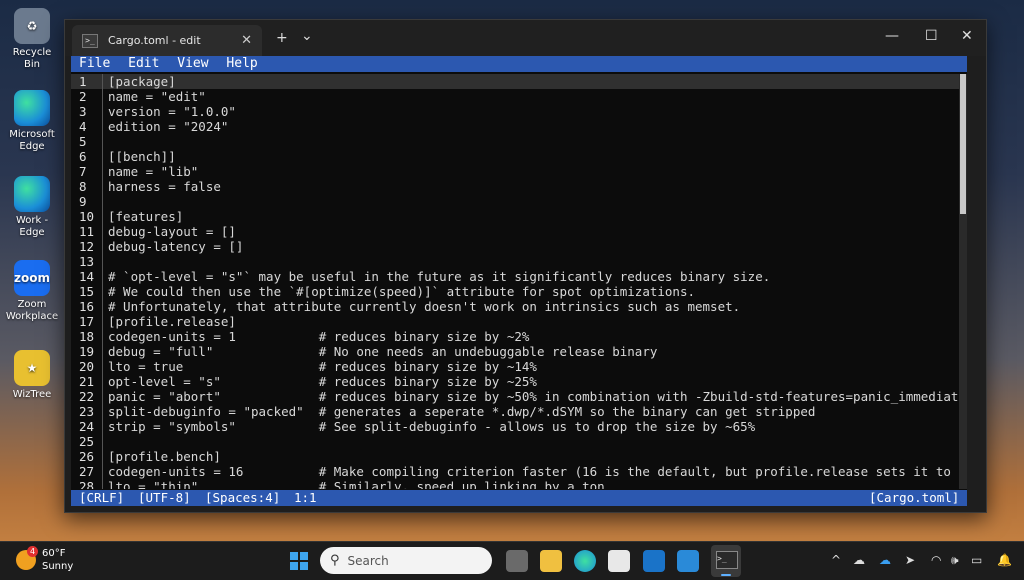  I want to click on code-line: 7 name = "lib", so click(515, 171).